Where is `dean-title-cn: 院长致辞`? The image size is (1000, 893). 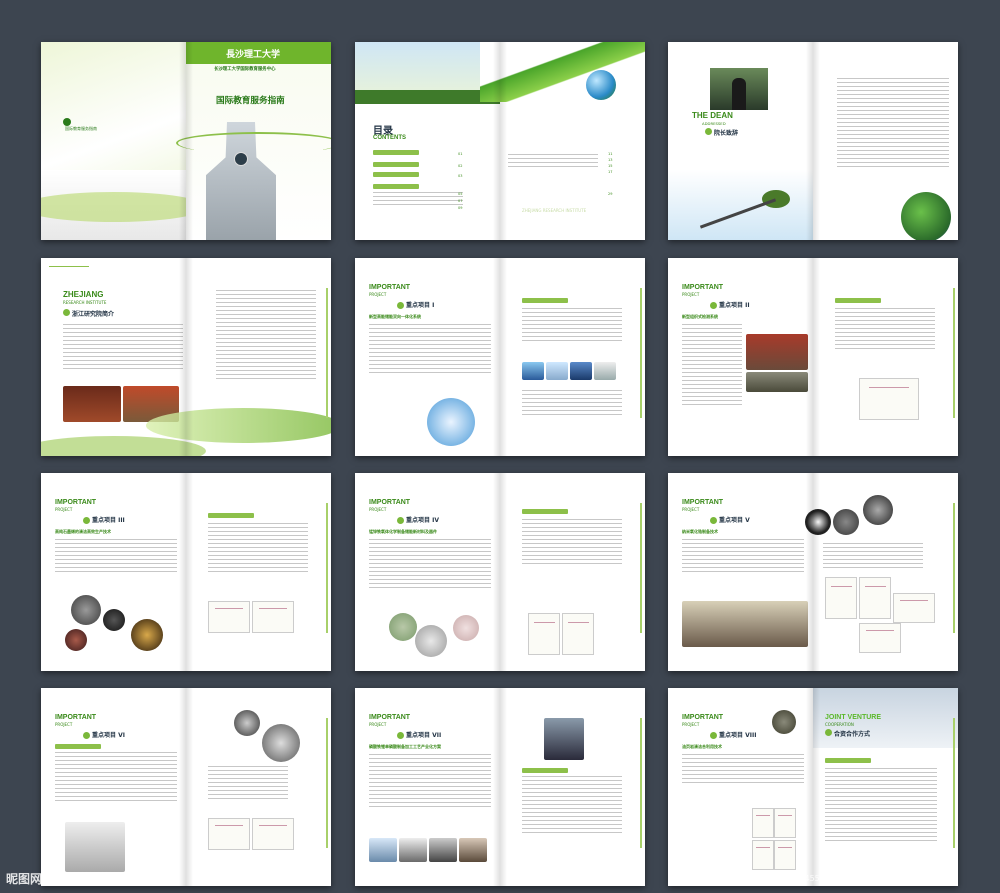
dean-title-cn: 院长致辞 is located at coordinates (726, 133).